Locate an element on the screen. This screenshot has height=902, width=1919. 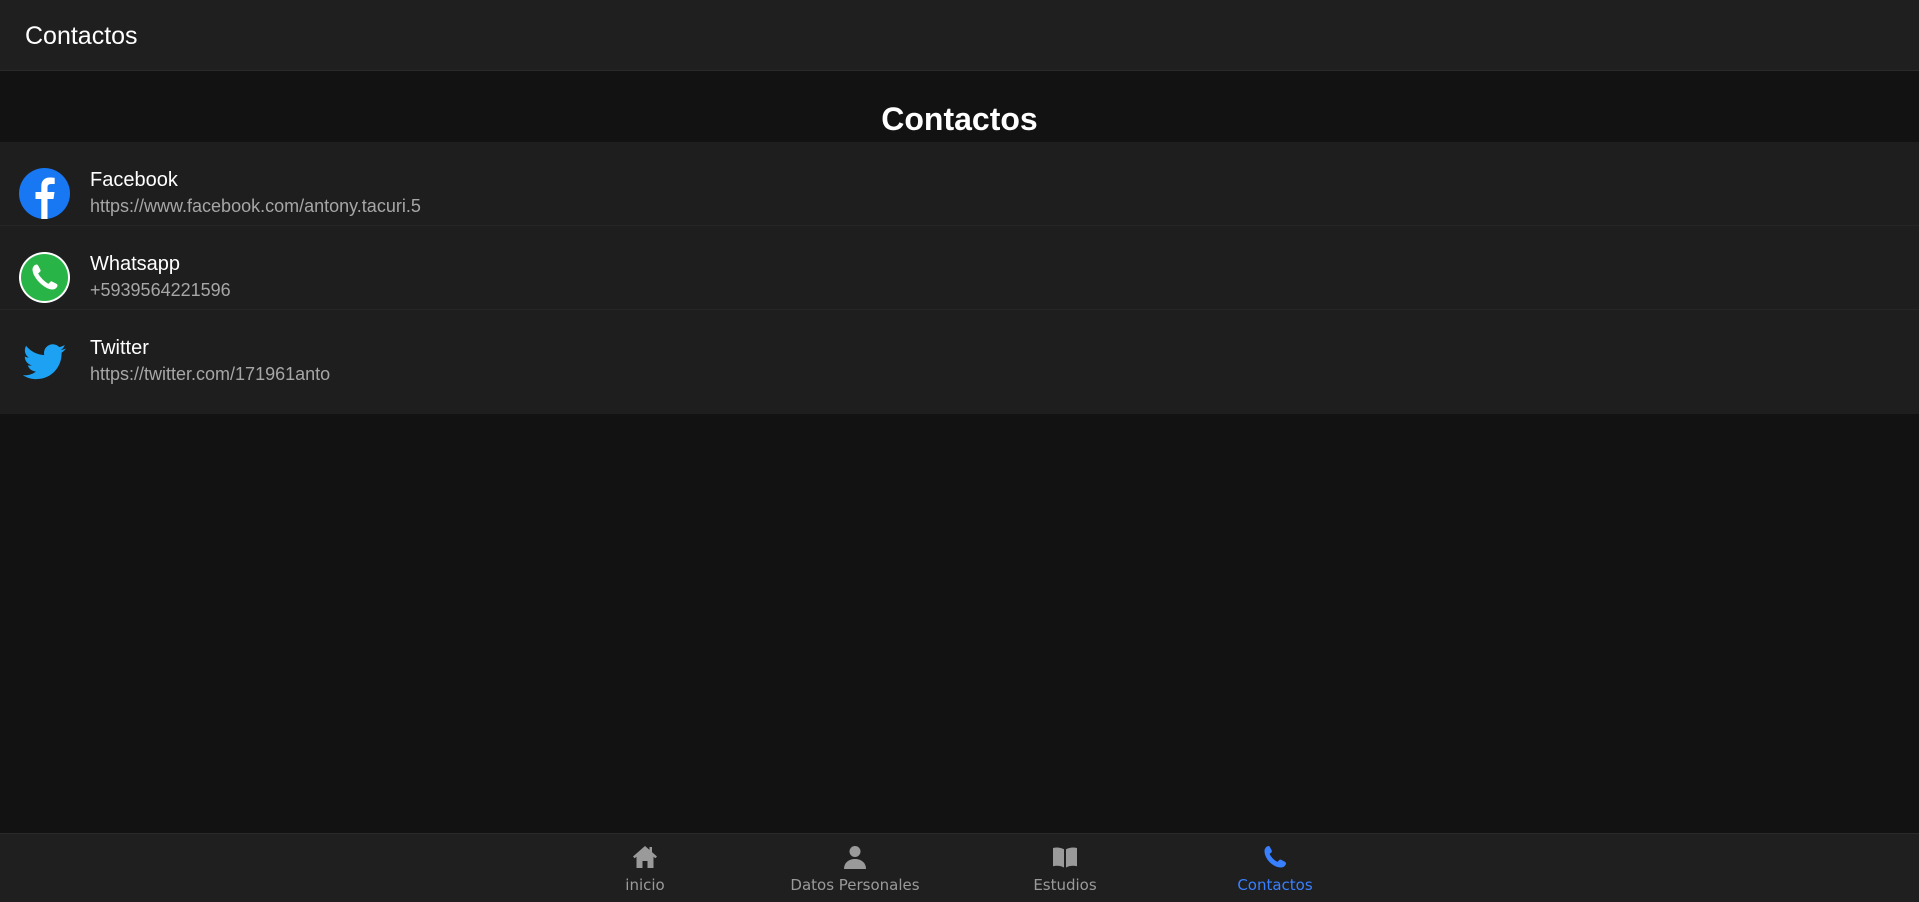
contact-name: Facebook is located at coordinates (134, 180).